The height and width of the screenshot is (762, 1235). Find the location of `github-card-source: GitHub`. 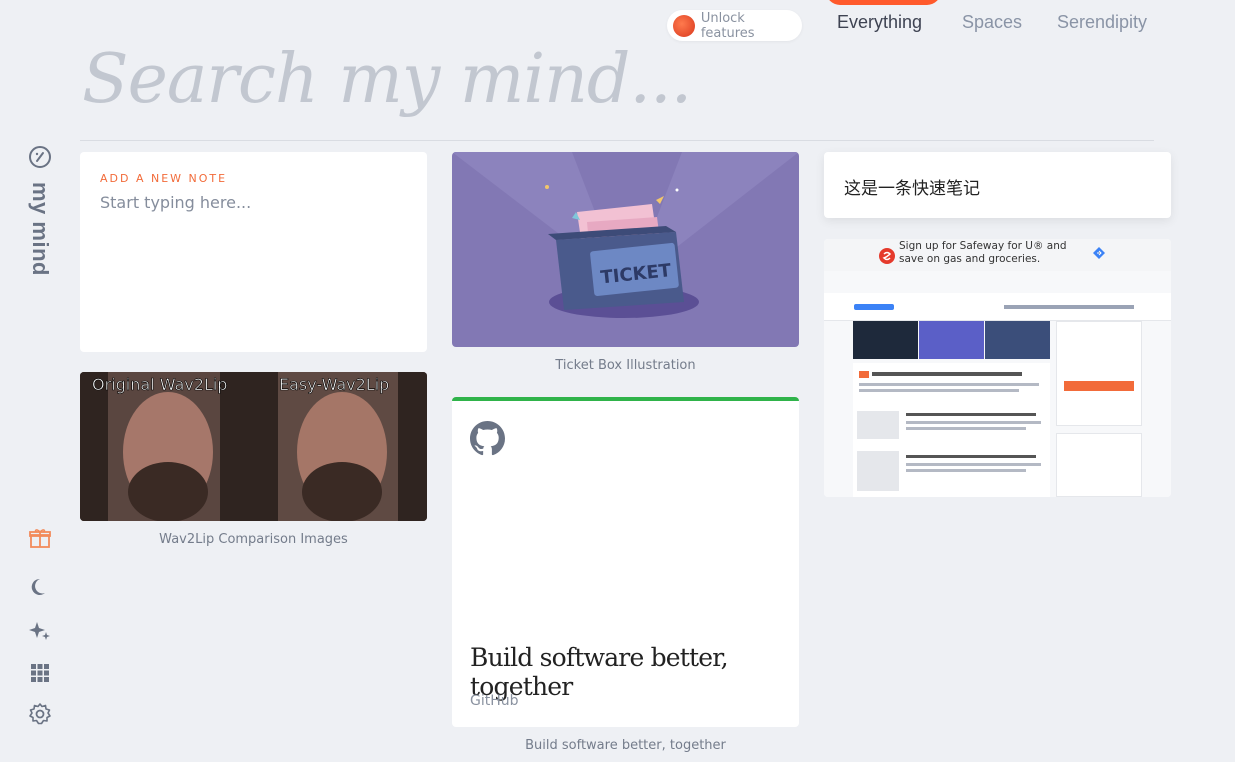

github-card-source: GitHub is located at coordinates (494, 701).